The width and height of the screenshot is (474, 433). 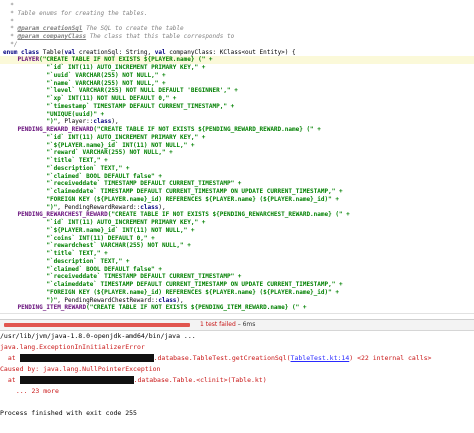 I want to click on code-token: creationSql: String,, so click(x=116, y=52).